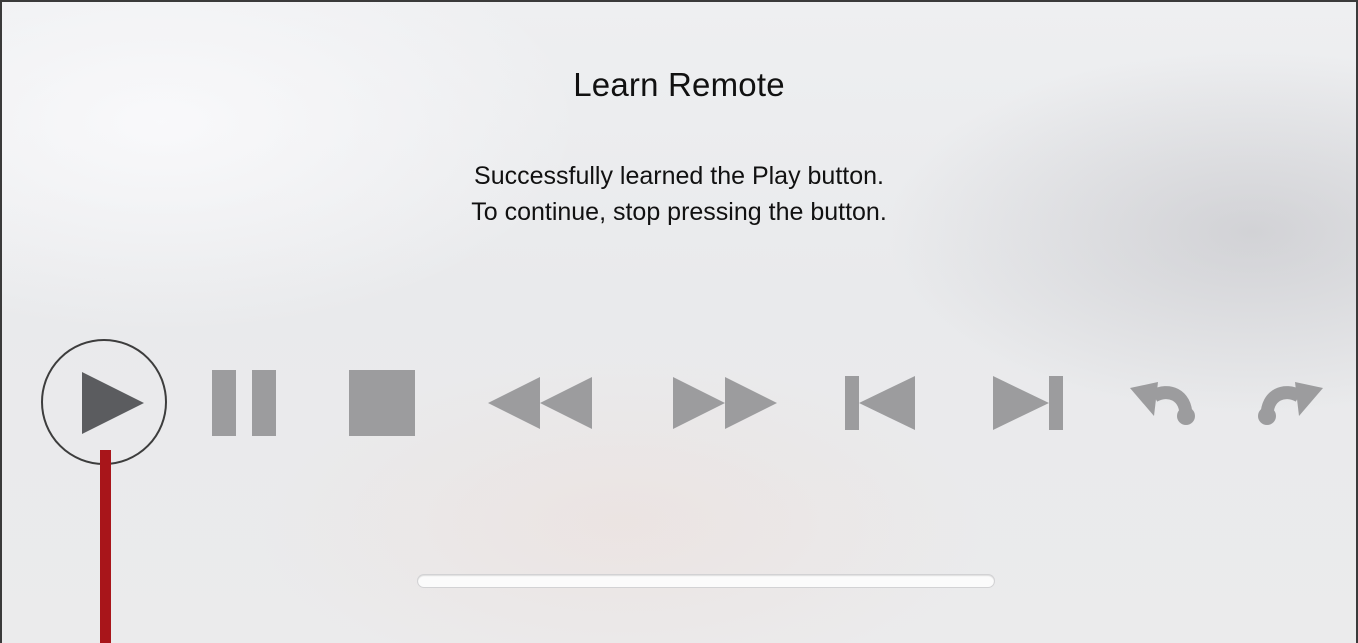  What do you see at coordinates (880, 403) in the screenshot?
I see `skip-back-icon` at bounding box center [880, 403].